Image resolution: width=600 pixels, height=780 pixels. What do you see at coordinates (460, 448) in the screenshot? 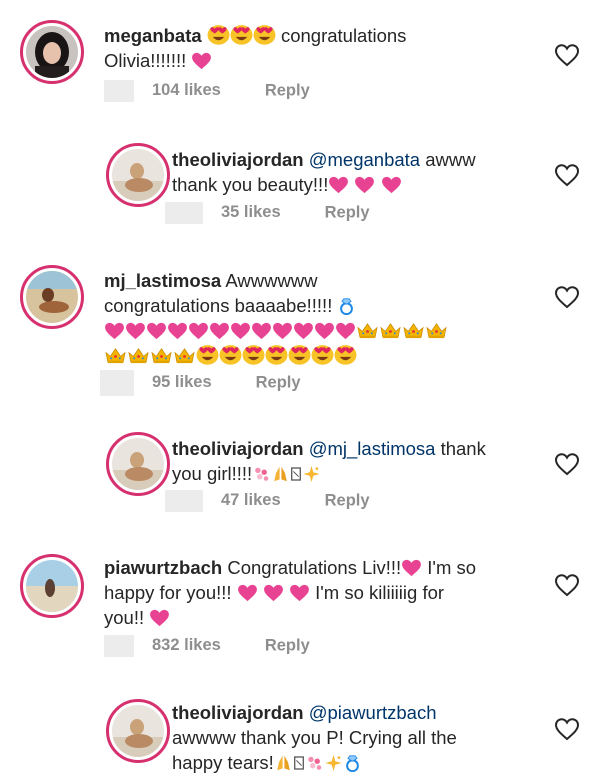
I see `comment-text: thank` at bounding box center [460, 448].